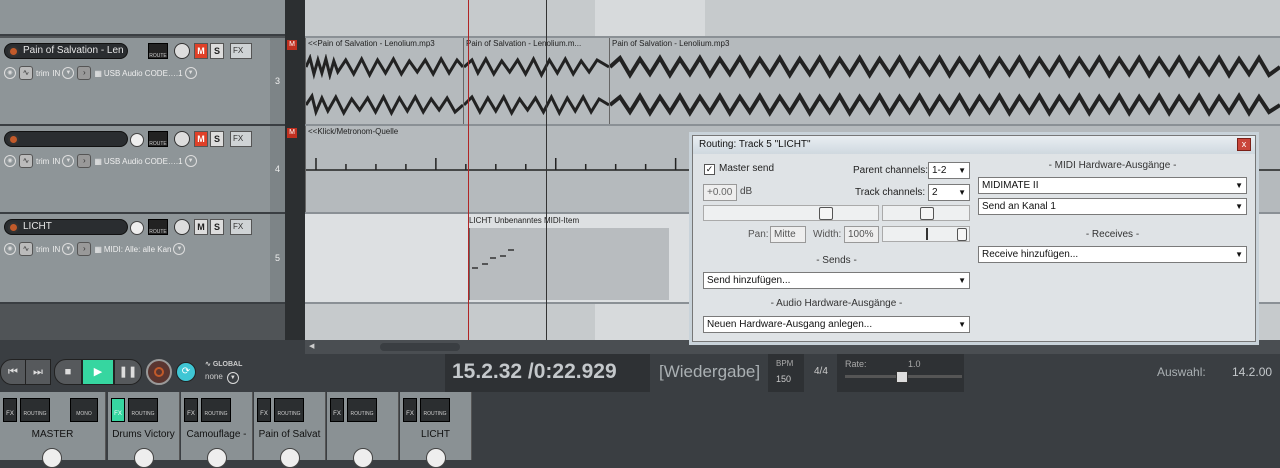 The height and width of the screenshot is (468, 1280). Describe the element at coordinates (313, 347) in the screenshot. I see `scroll-left-icon: ◀` at that location.